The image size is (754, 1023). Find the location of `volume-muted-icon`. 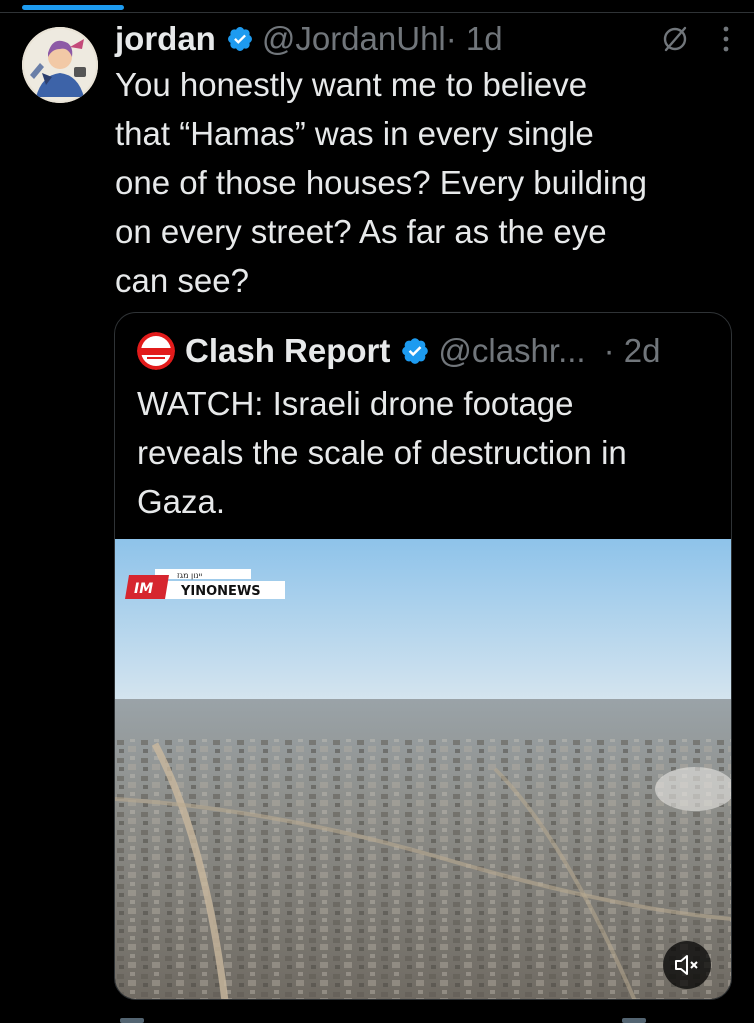

volume-muted-icon is located at coordinates (686, 965).